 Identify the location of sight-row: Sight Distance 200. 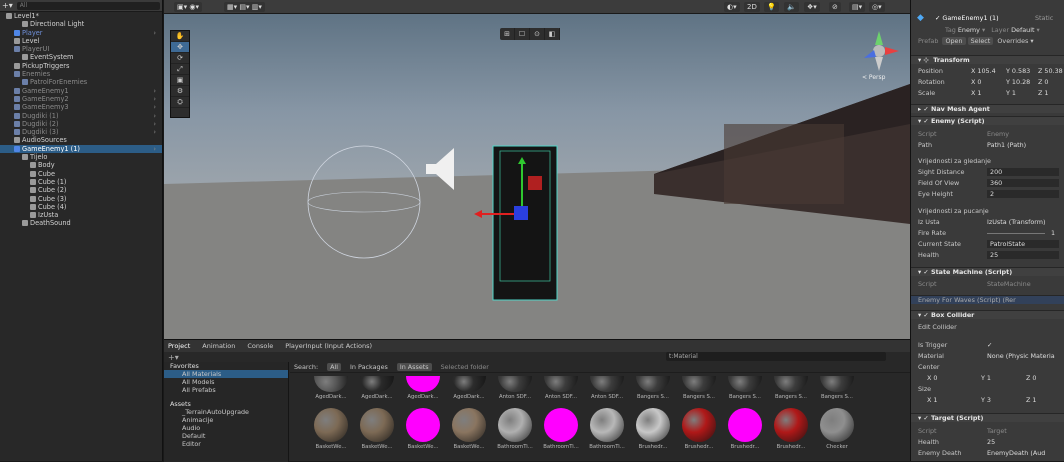
(987, 172).